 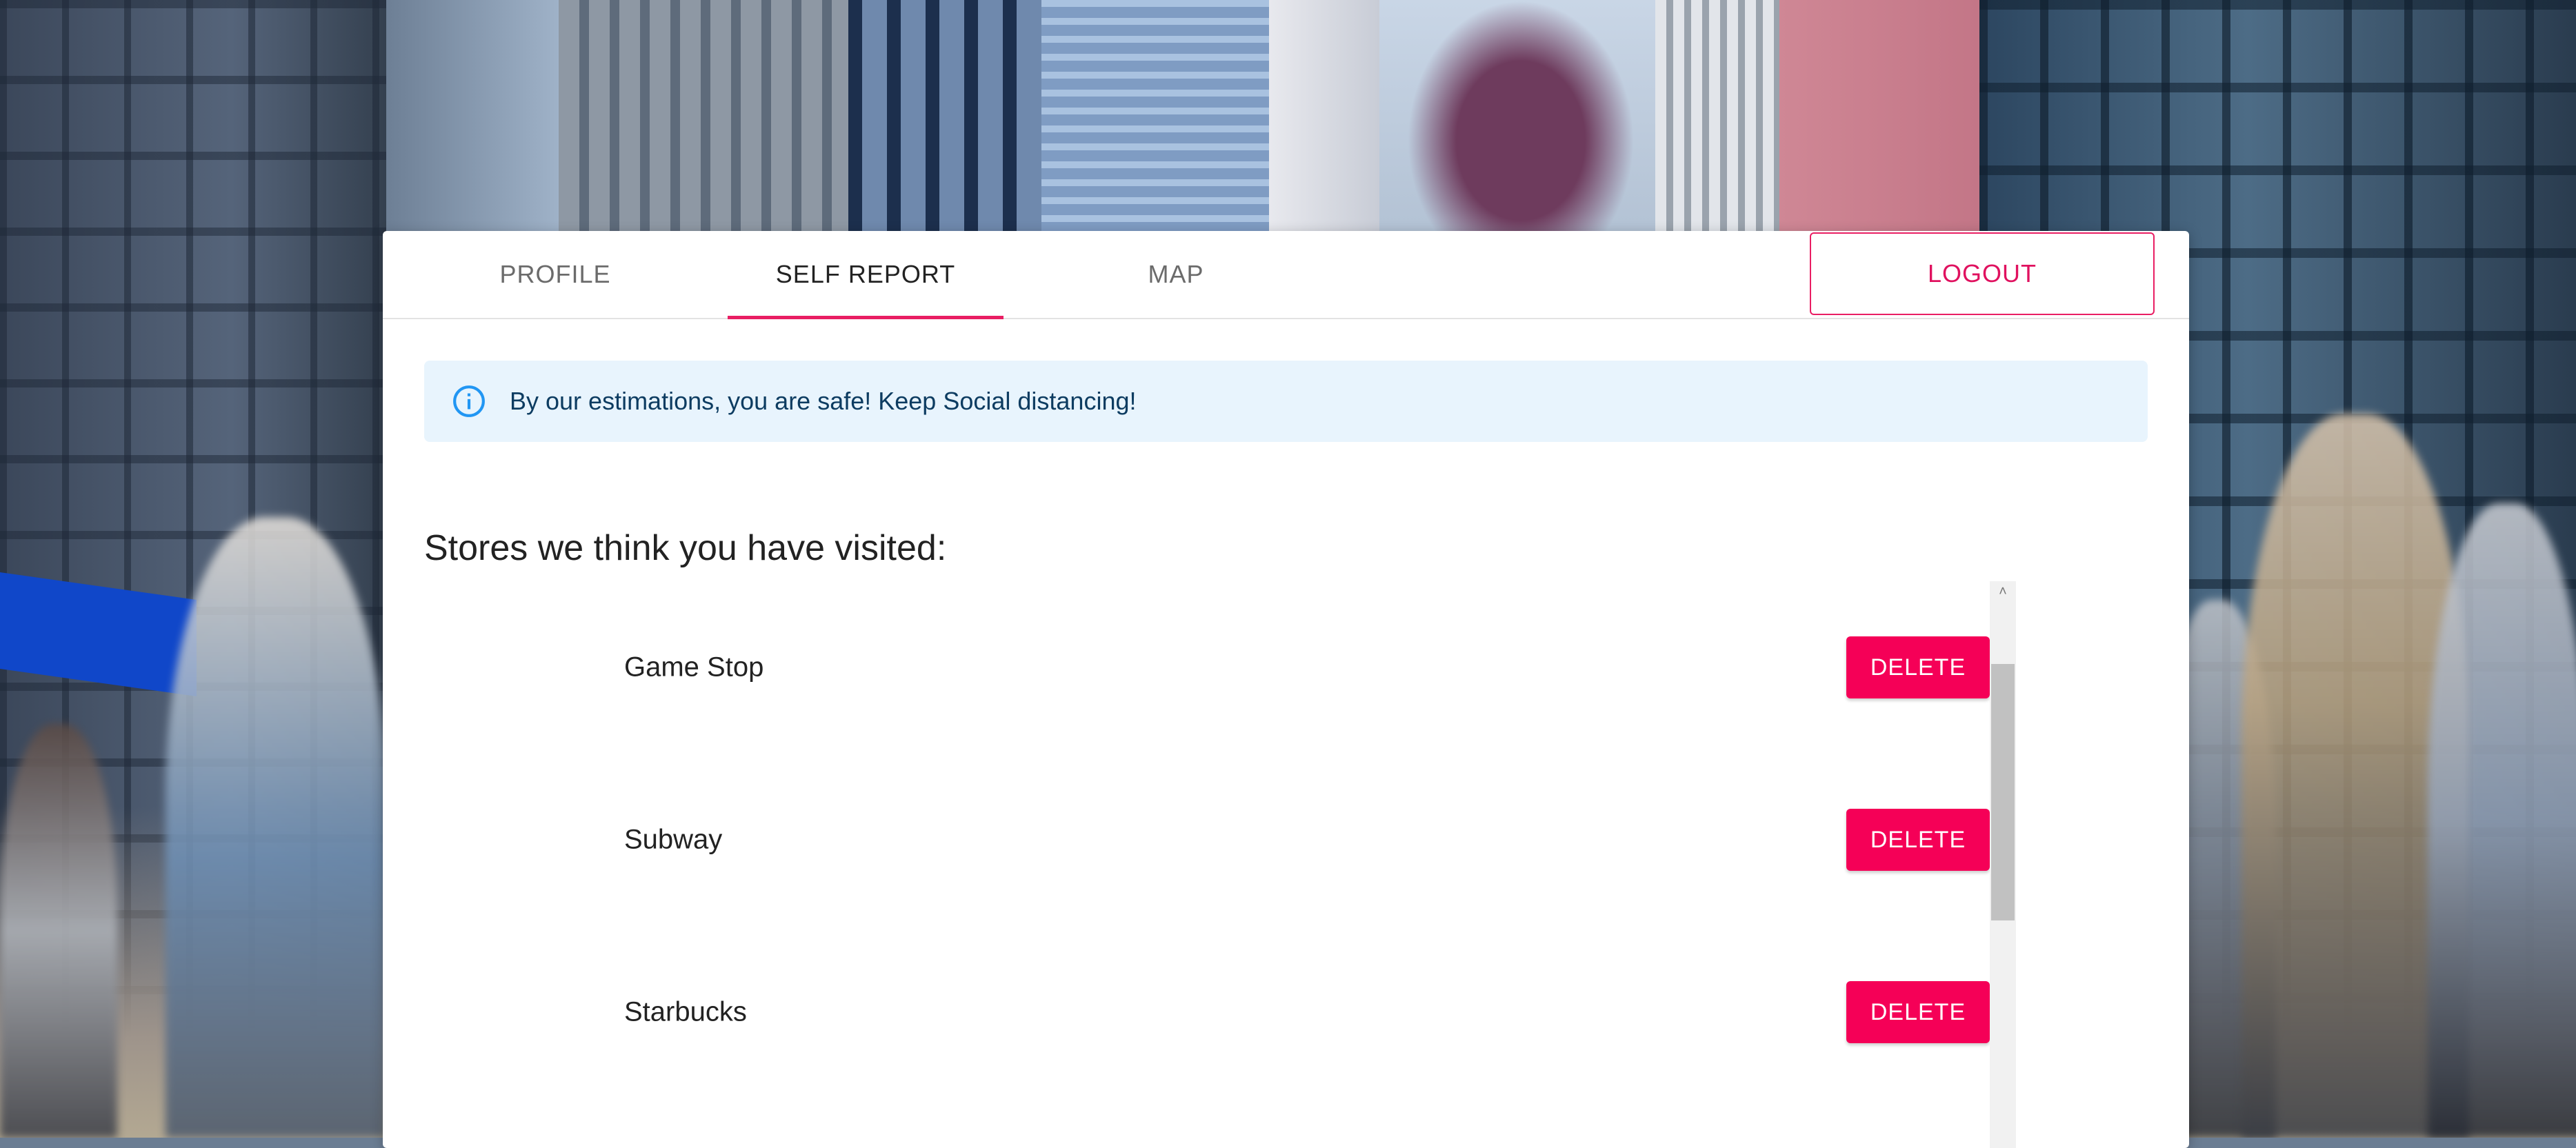 I want to click on list-scrollbar: ˄, so click(x=2003, y=865).